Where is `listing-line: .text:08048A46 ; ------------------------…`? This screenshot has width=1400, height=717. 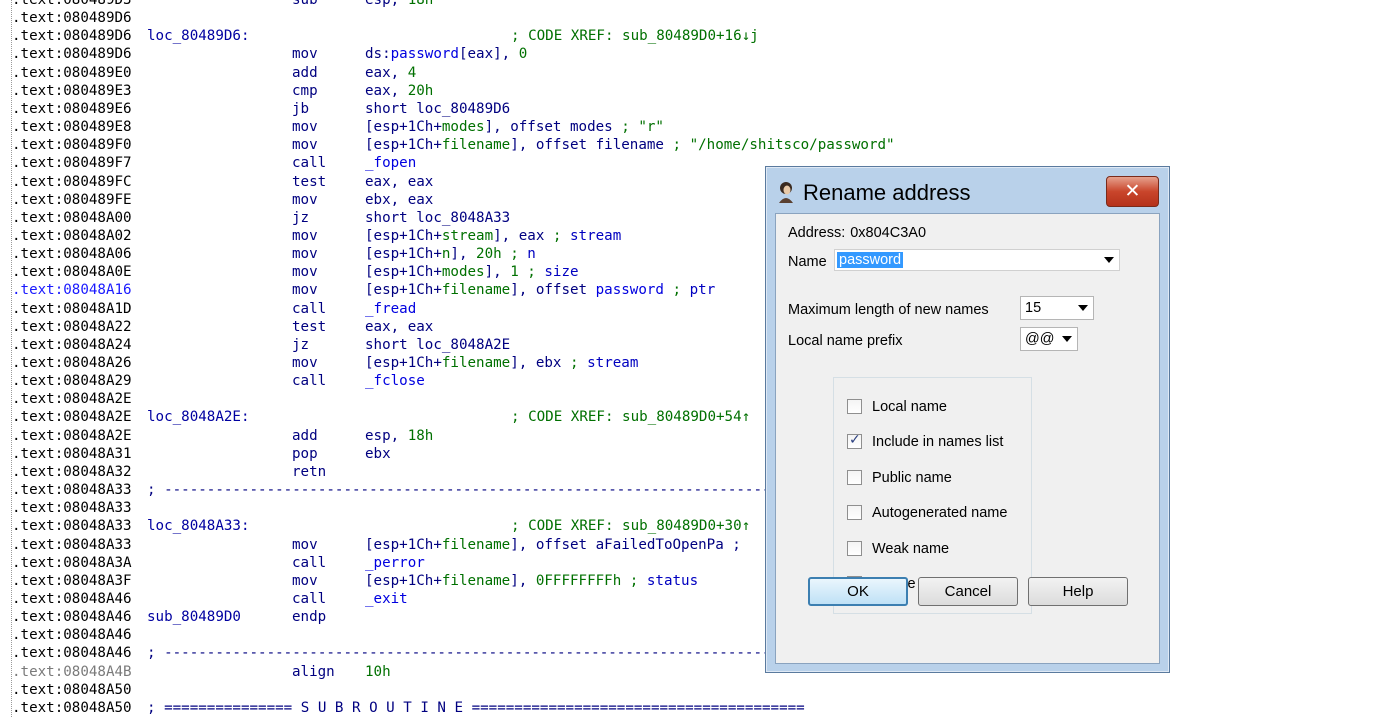
listing-line: .text:08048A46 ; ------------------------… is located at coordinates (700, 653).